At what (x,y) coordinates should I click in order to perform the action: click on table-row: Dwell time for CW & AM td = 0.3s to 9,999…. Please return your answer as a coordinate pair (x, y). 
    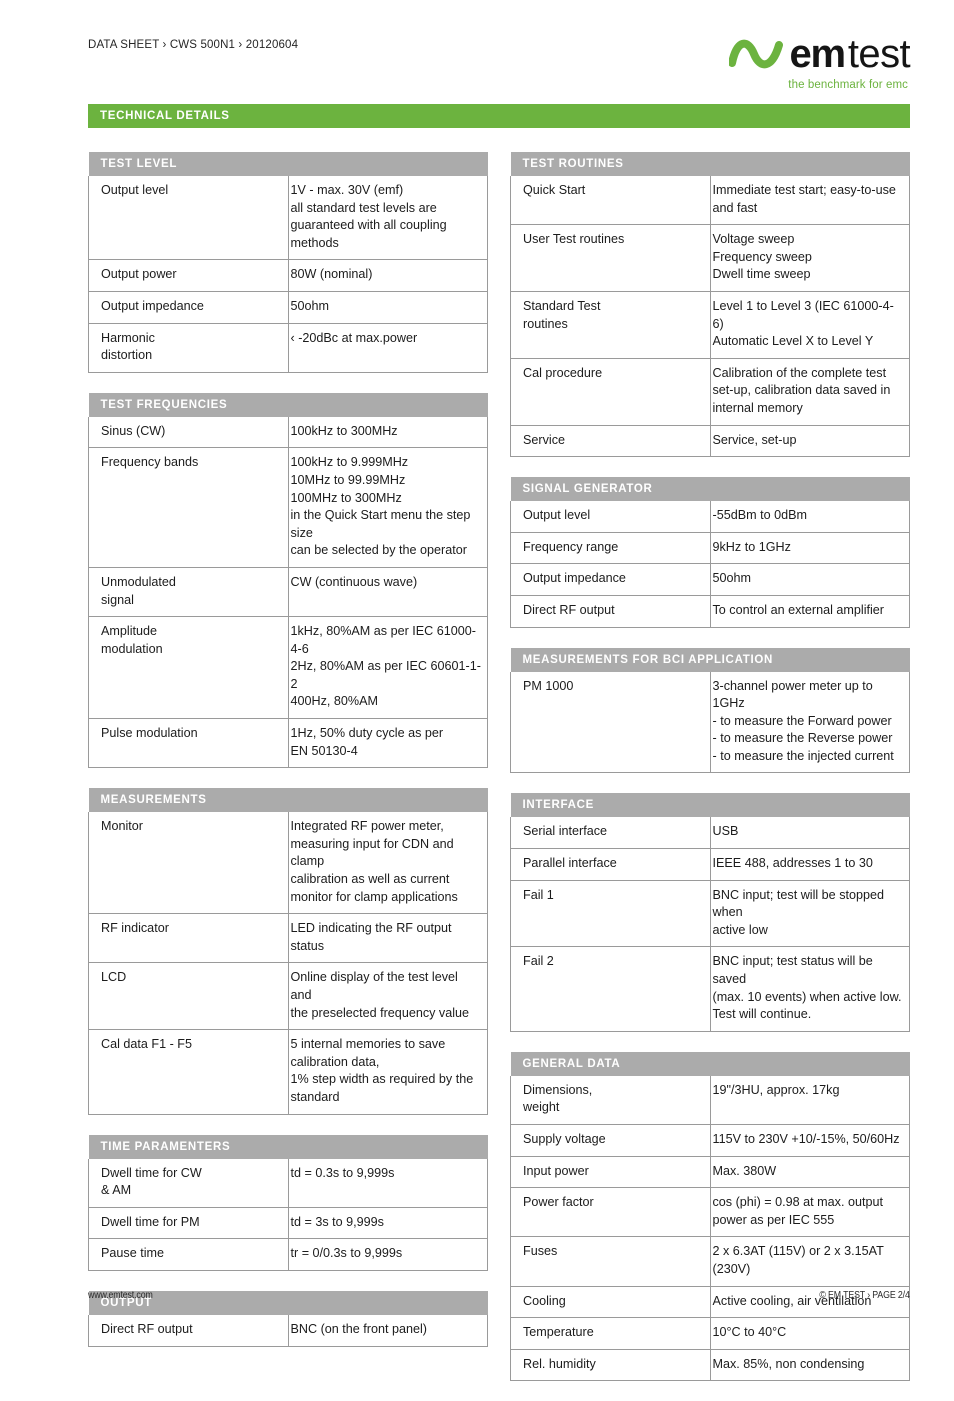
    Looking at the image, I should click on (288, 1183).